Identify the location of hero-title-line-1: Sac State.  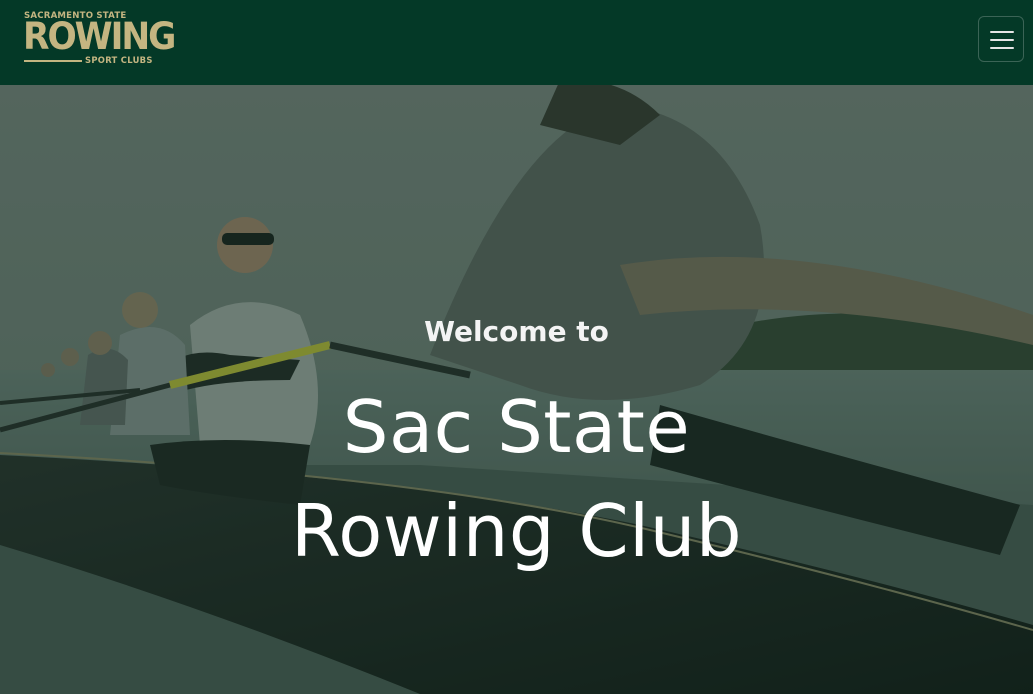
(516, 427).